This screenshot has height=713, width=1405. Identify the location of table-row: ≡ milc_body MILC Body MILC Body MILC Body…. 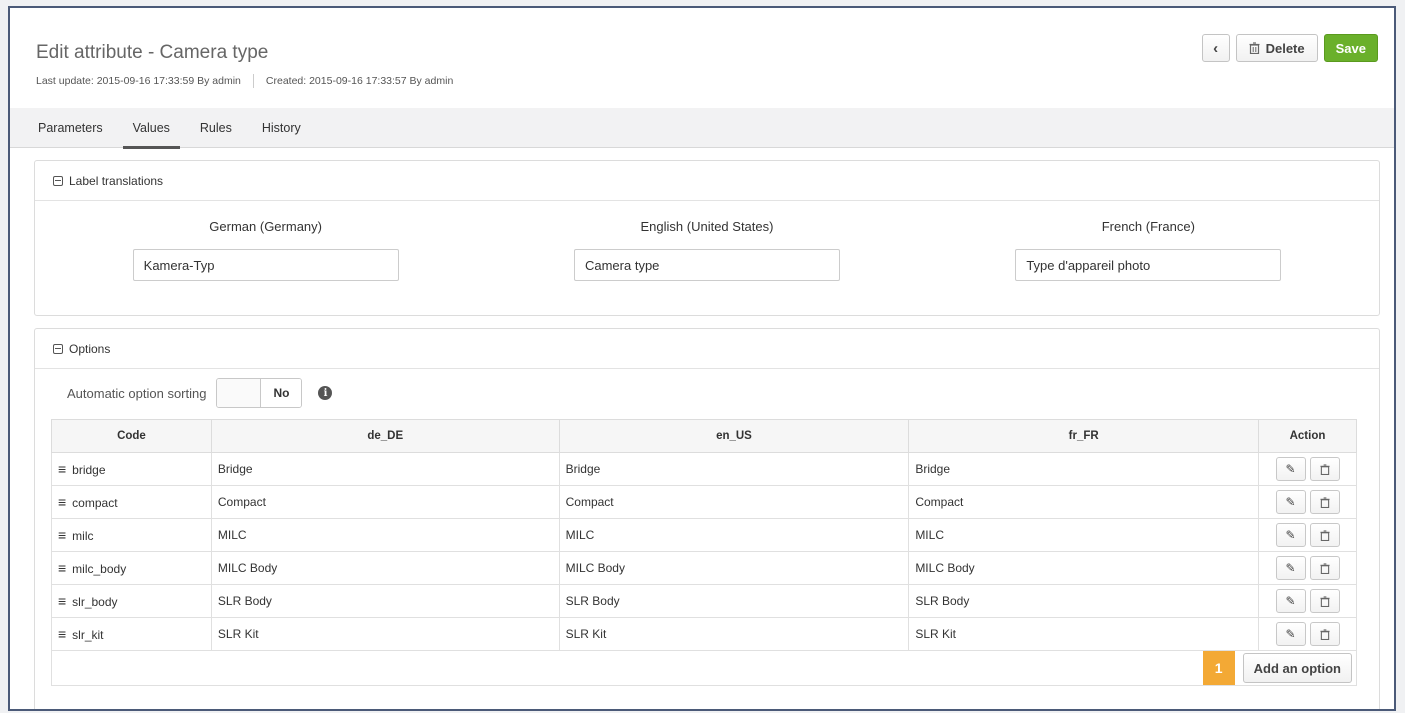
(704, 568).